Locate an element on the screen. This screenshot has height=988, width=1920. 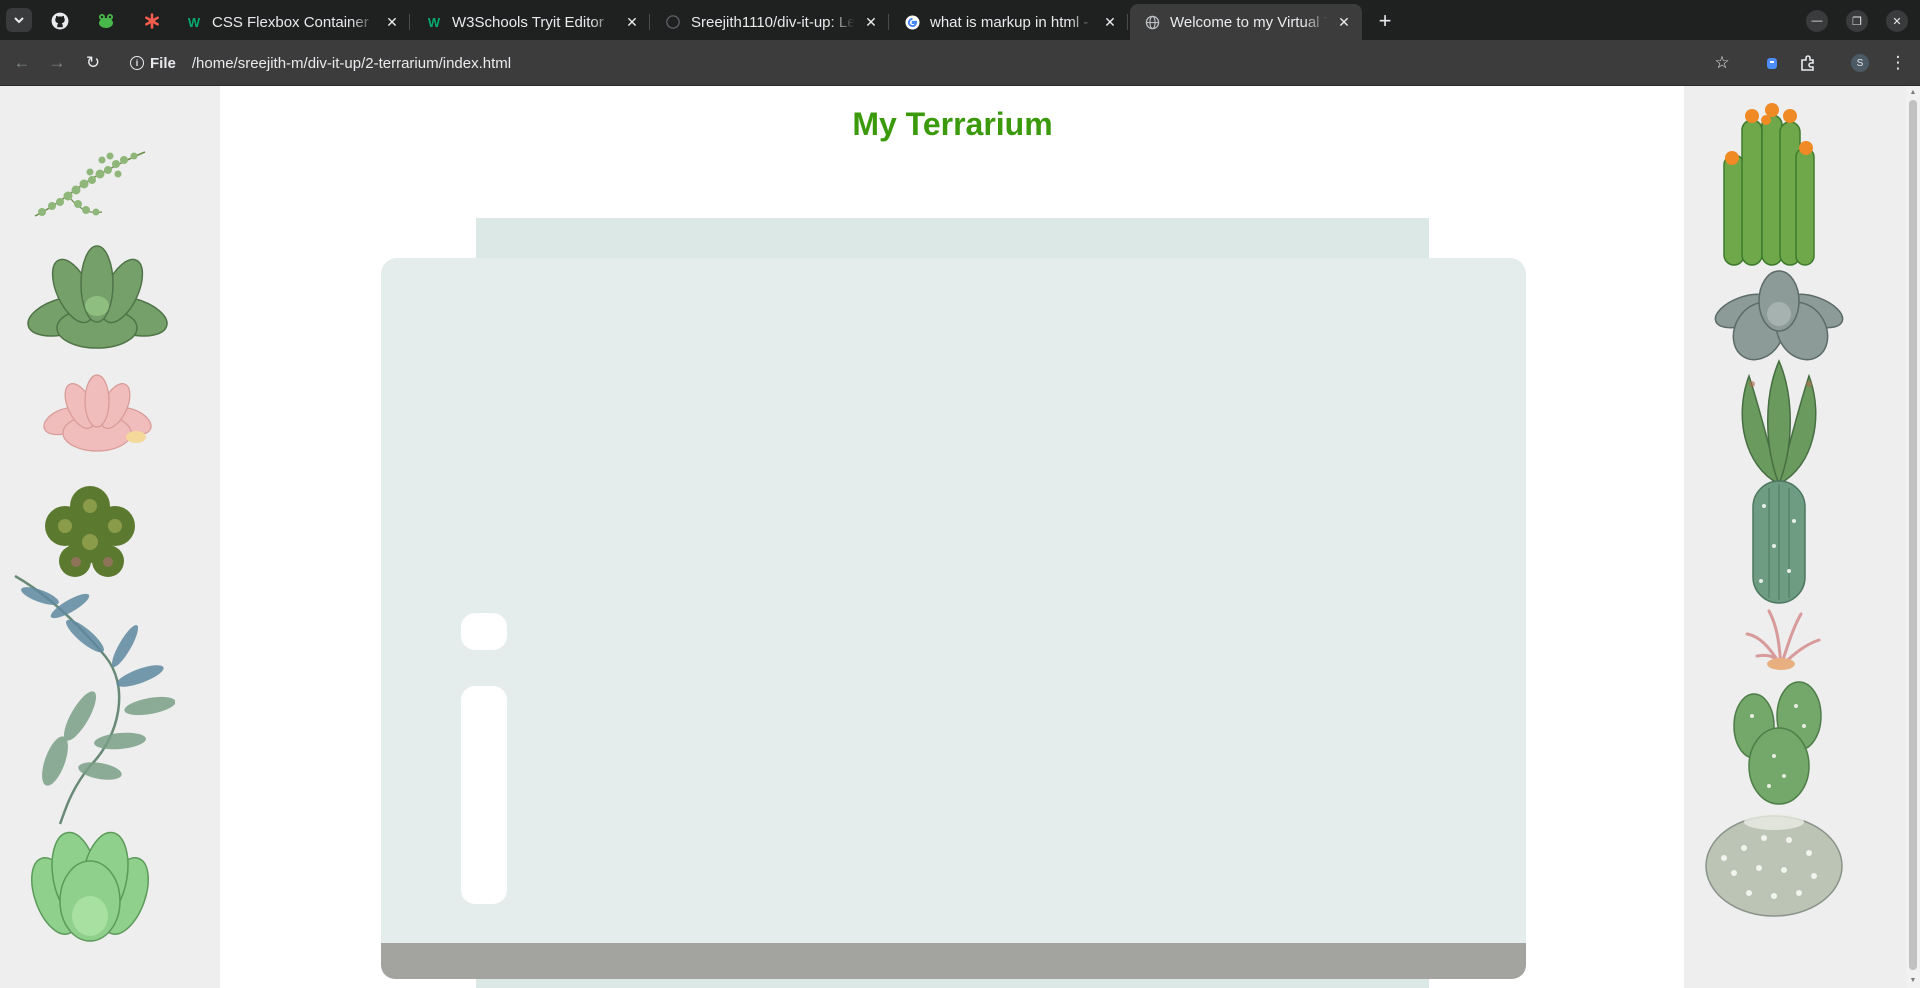
puzzle-icon is located at coordinates (1807, 63).